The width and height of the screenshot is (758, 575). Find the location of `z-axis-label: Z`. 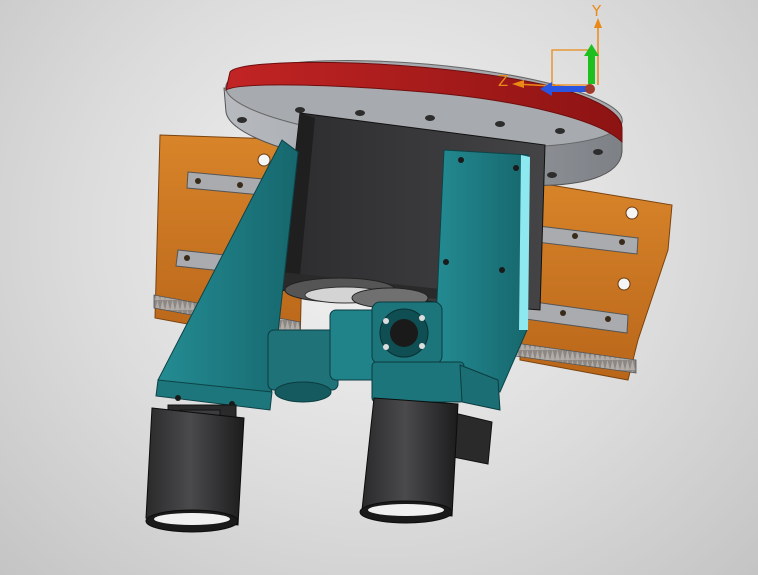

z-axis-label: Z is located at coordinates (503, 81).